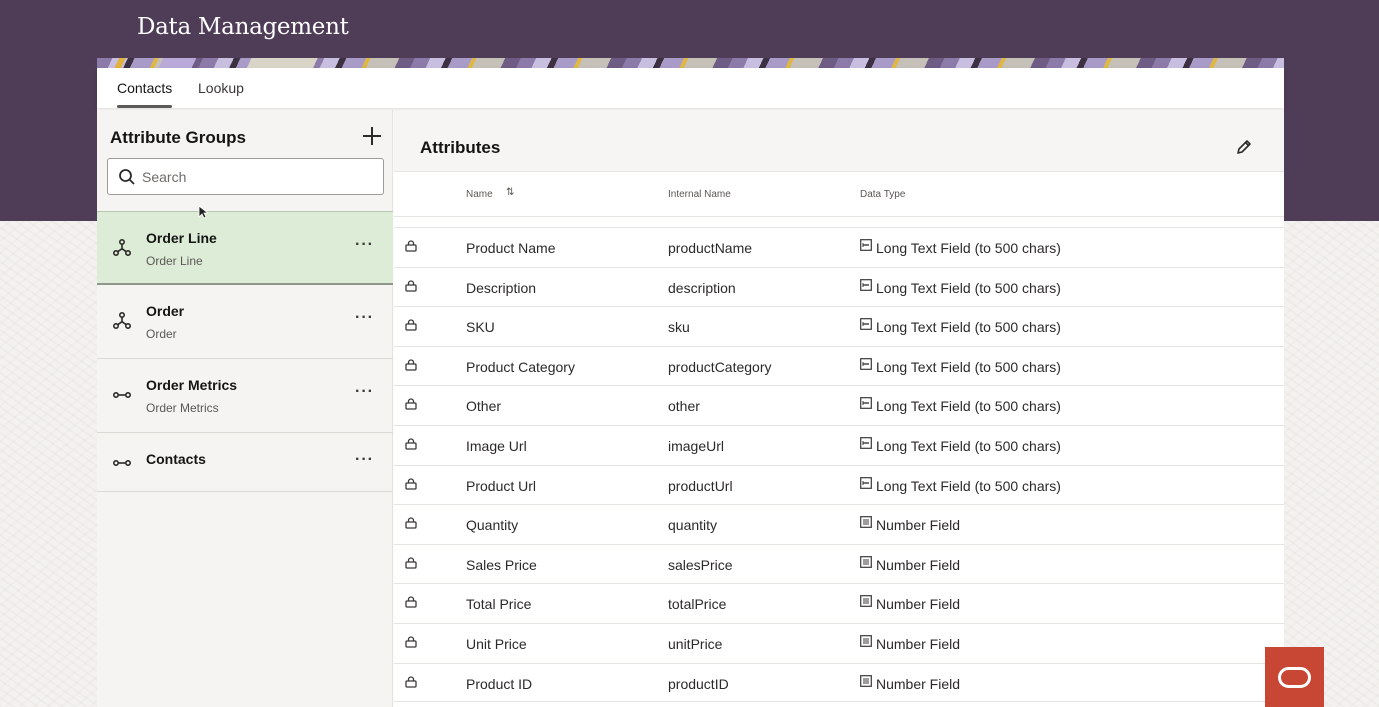 Image resolution: width=1379 pixels, height=707 pixels. What do you see at coordinates (839, 603) in the screenshot?
I see `table-row: Total Price totalPrice Number Field` at bounding box center [839, 603].